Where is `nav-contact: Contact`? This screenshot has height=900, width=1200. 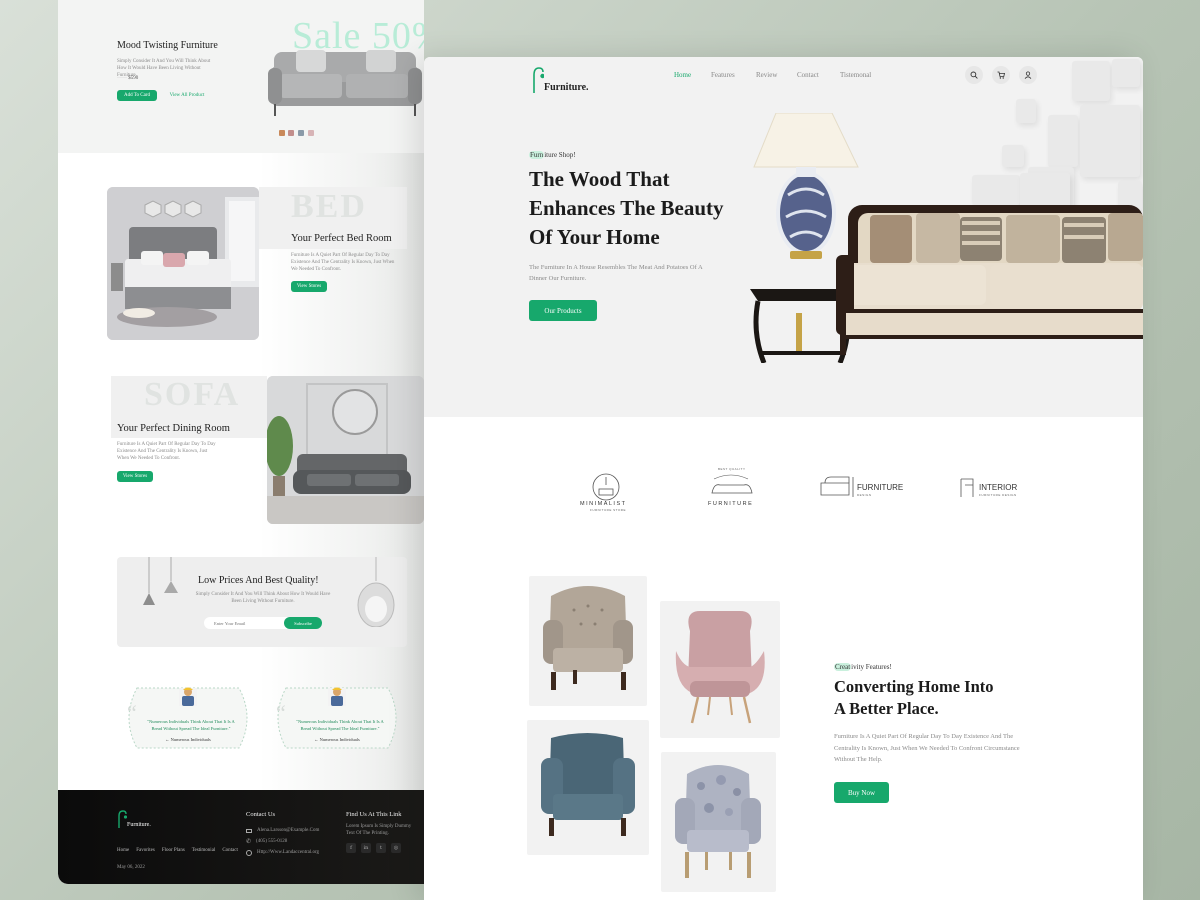
nav-contact: Contact is located at coordinates (808, 75).